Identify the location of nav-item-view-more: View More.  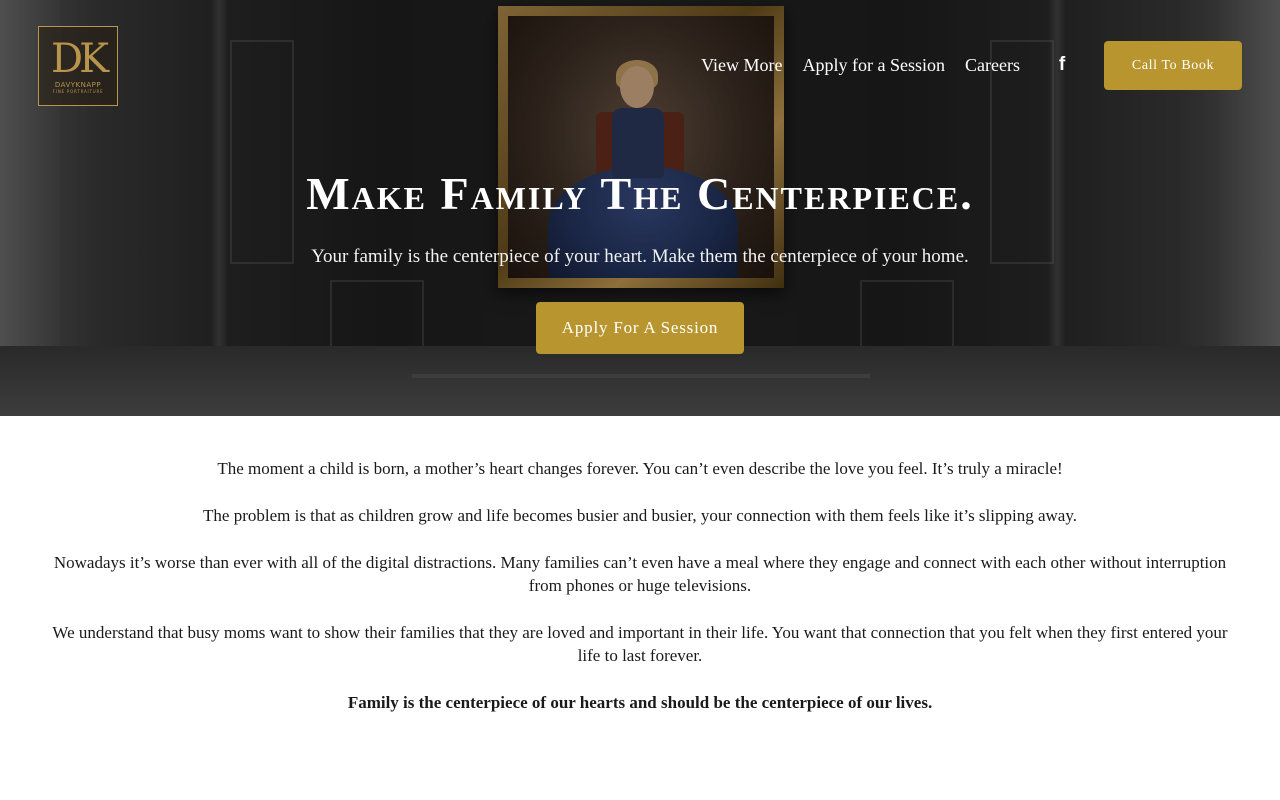
(741, 65).